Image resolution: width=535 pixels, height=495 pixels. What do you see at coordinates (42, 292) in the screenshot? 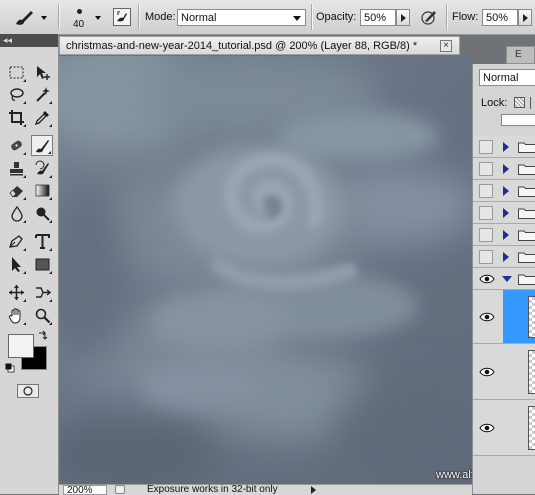
I see `3d-orbit-tool` at bounding box center [42, 292].